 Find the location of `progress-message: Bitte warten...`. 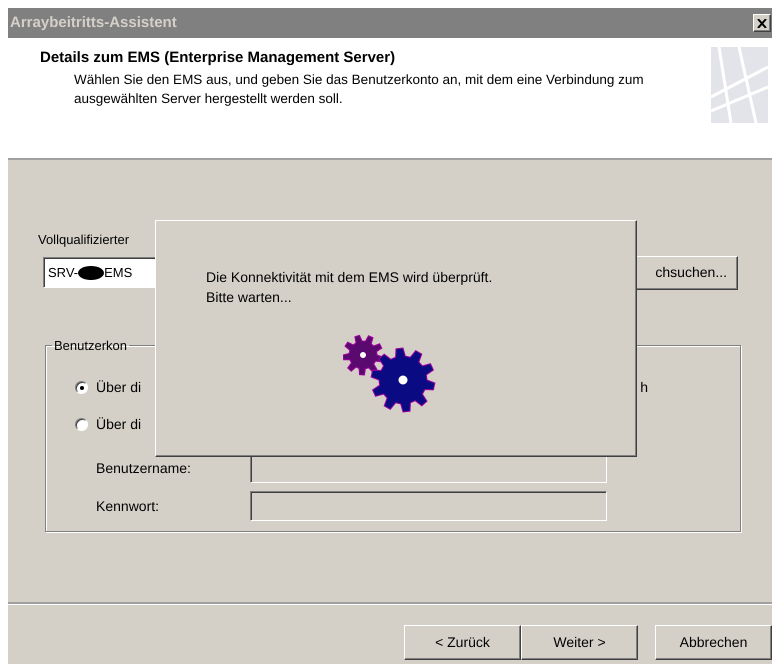

progress-message: Bitte warten... is located at coordinates (249, 297).